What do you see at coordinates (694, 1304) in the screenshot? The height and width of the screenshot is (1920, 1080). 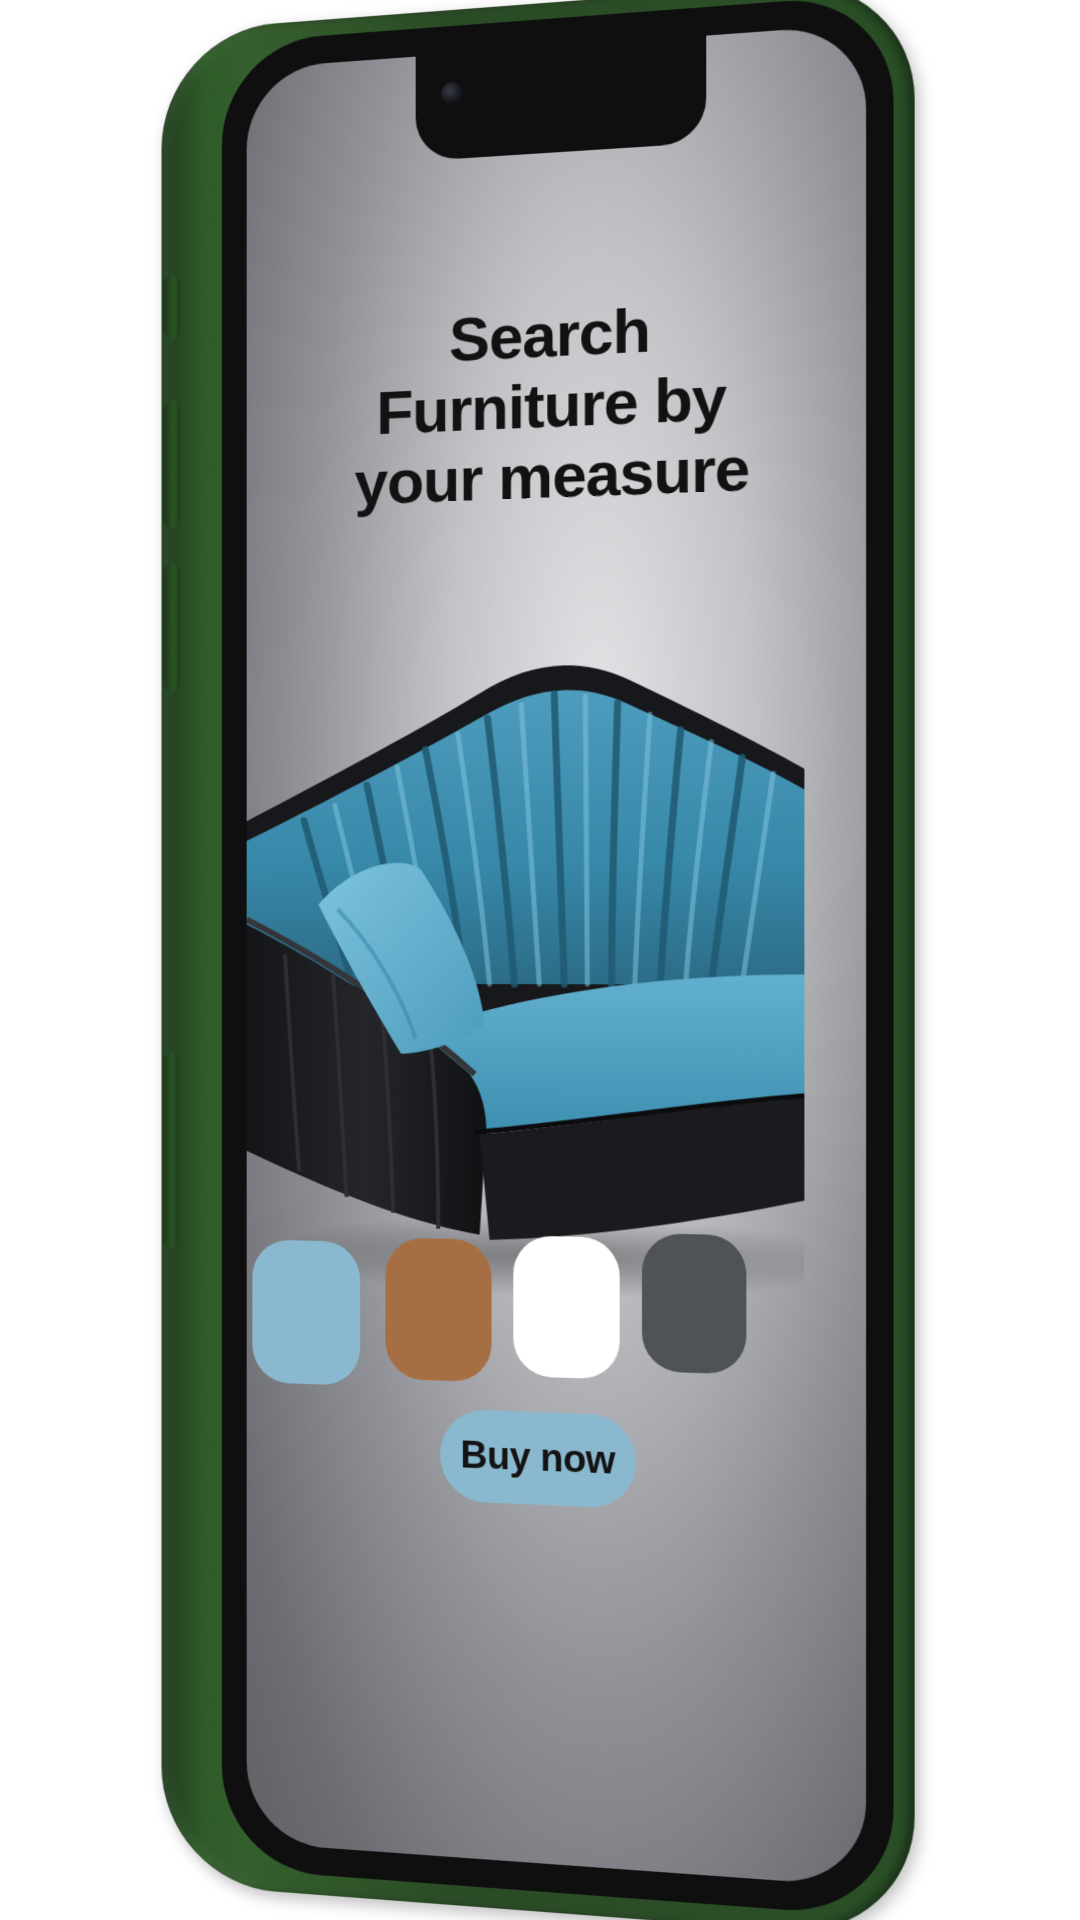 I see `swatch-gray` at bounding box center [694, 1304].